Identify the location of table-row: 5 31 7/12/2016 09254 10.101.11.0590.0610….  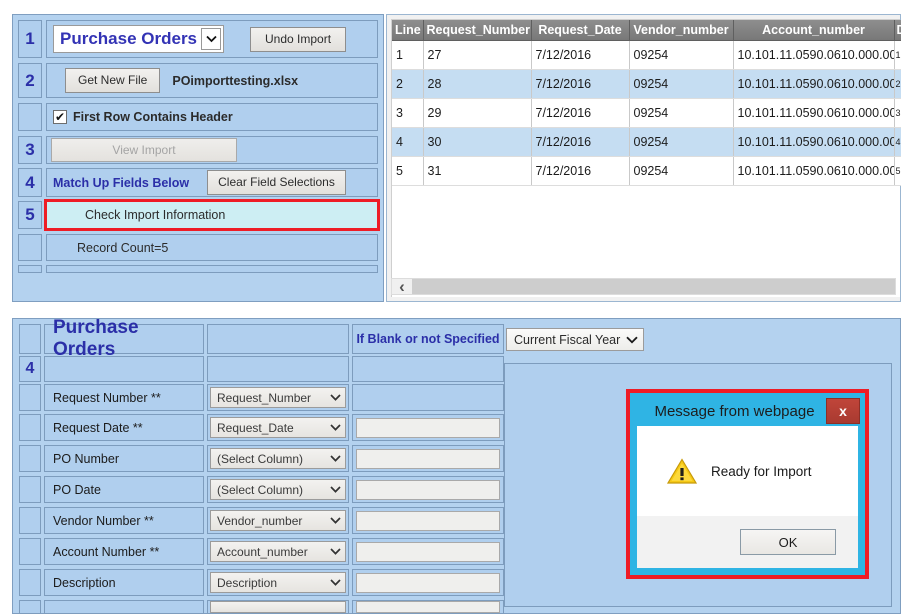
(646, 171).